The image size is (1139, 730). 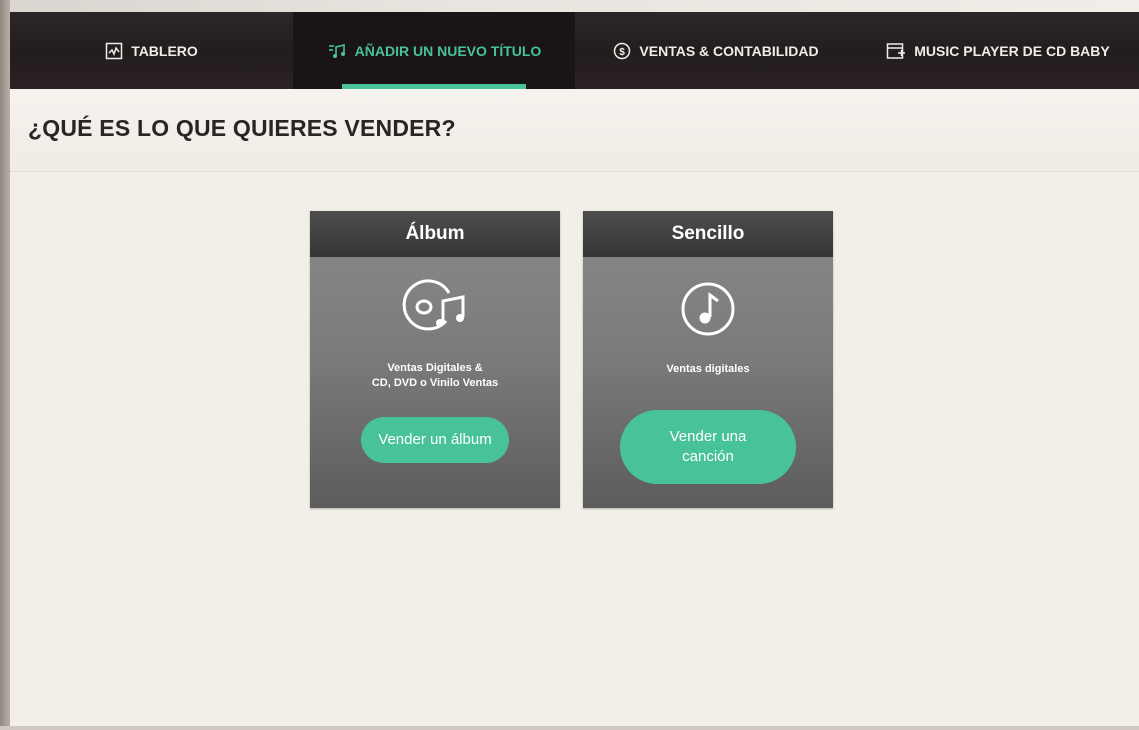 I want to click on chart-icon, so click(x=114, y=51).